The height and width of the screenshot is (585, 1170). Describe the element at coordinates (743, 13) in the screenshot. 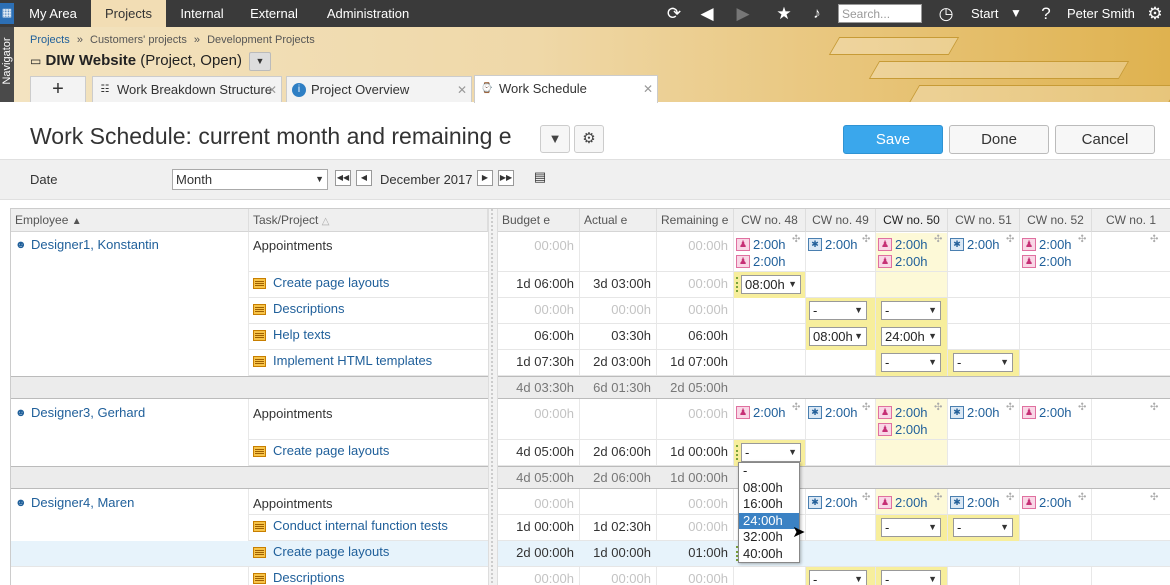

I see `forward-icon: ▶` at that location.